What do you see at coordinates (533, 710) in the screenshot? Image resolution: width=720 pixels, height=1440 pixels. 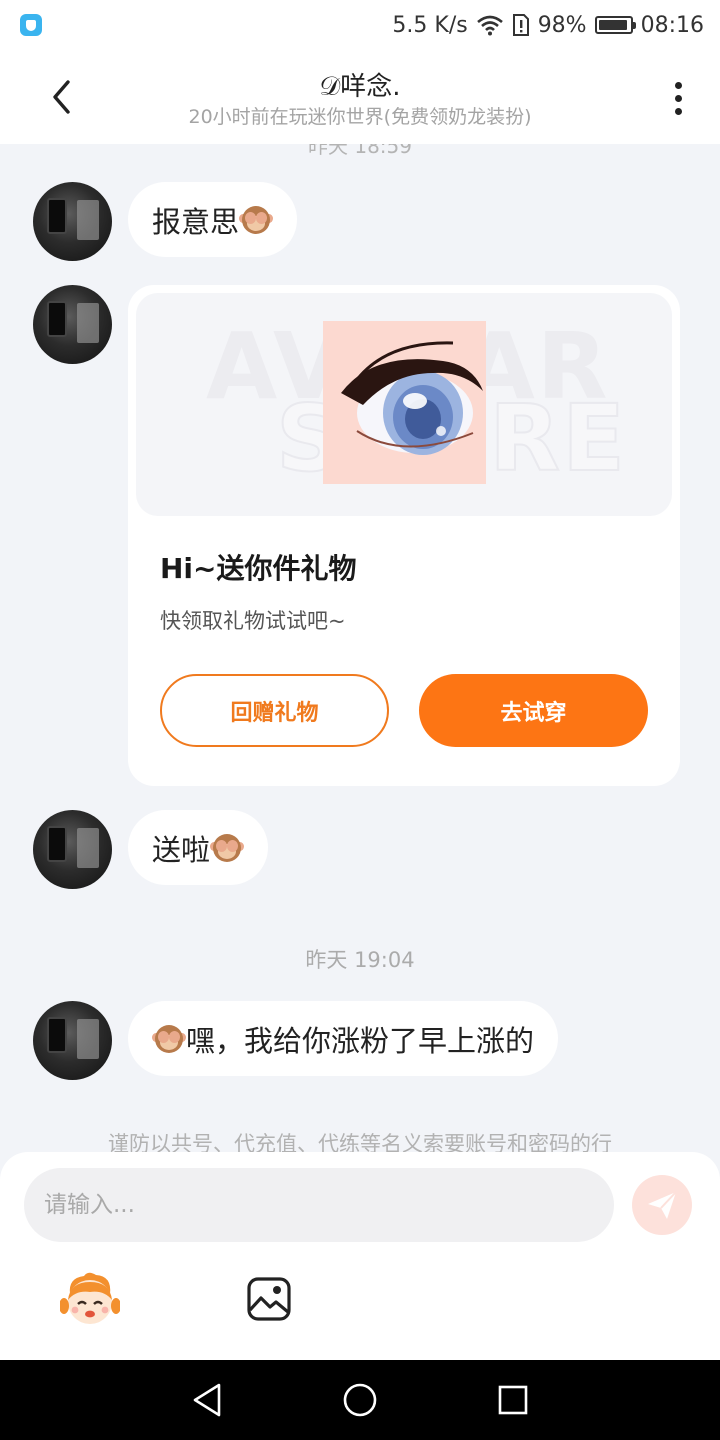 I see `try-on-button: 去试穿` at bounding box center [533, 710].